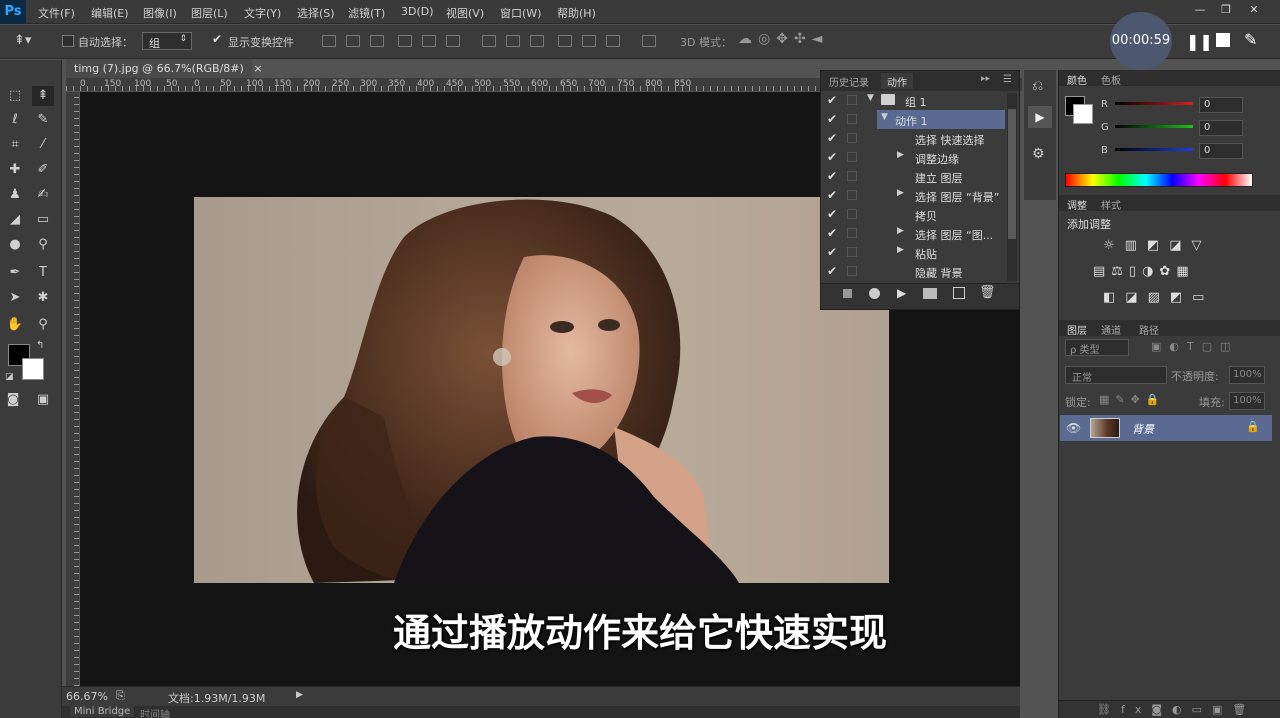 This screenshot has width=1280, height=718. What do you see at coordinates (15, 273) in the screenshot?
I see `pen-tool-icon: ✒` at bounding box center [15, 273].